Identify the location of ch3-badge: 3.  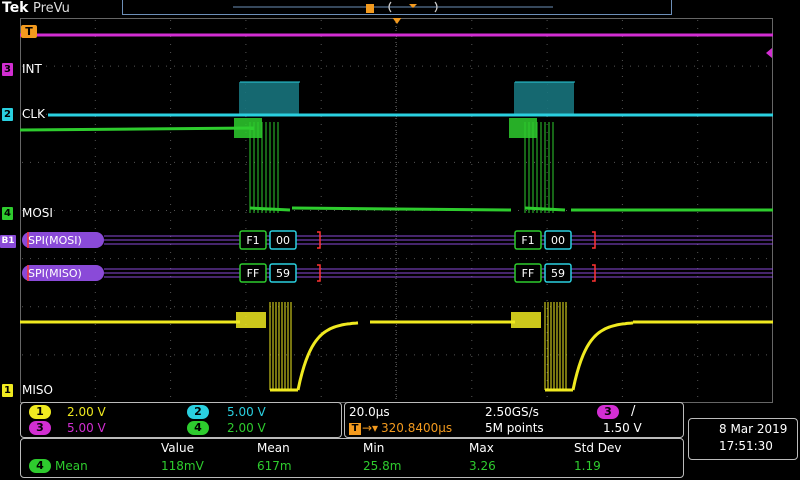
(7, 69).